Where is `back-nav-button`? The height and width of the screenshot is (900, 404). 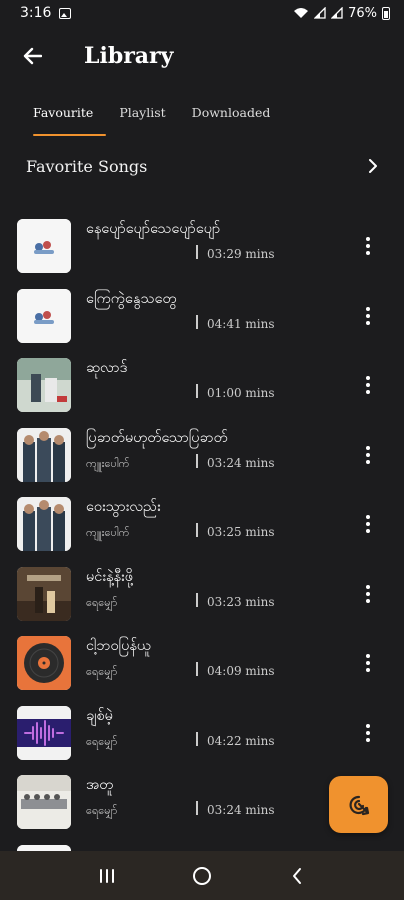 back-nav-button is located at coordinates (297, 876).